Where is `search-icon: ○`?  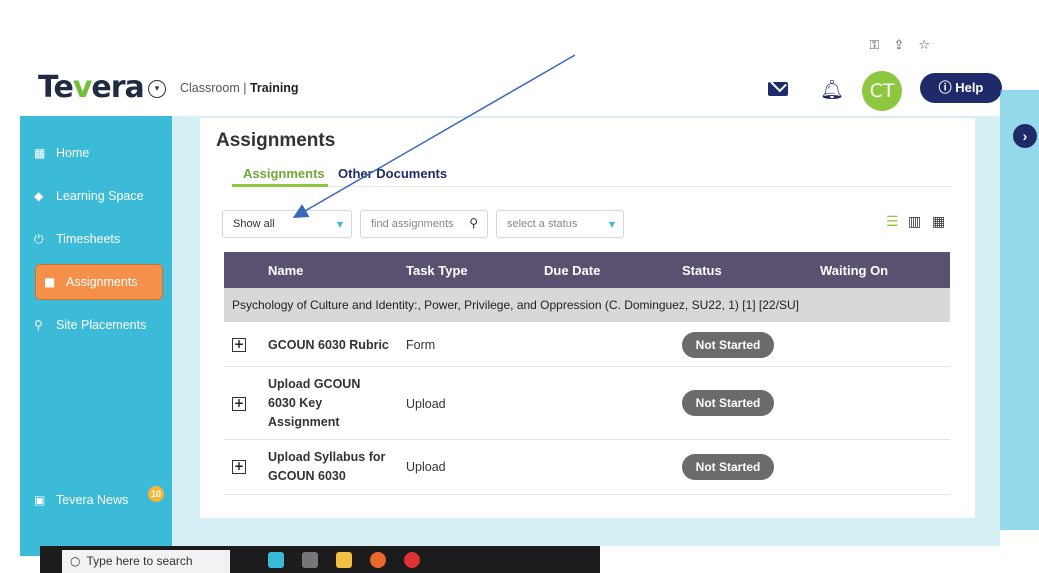 search-icon: ○ is located at coordinates (75, 561).